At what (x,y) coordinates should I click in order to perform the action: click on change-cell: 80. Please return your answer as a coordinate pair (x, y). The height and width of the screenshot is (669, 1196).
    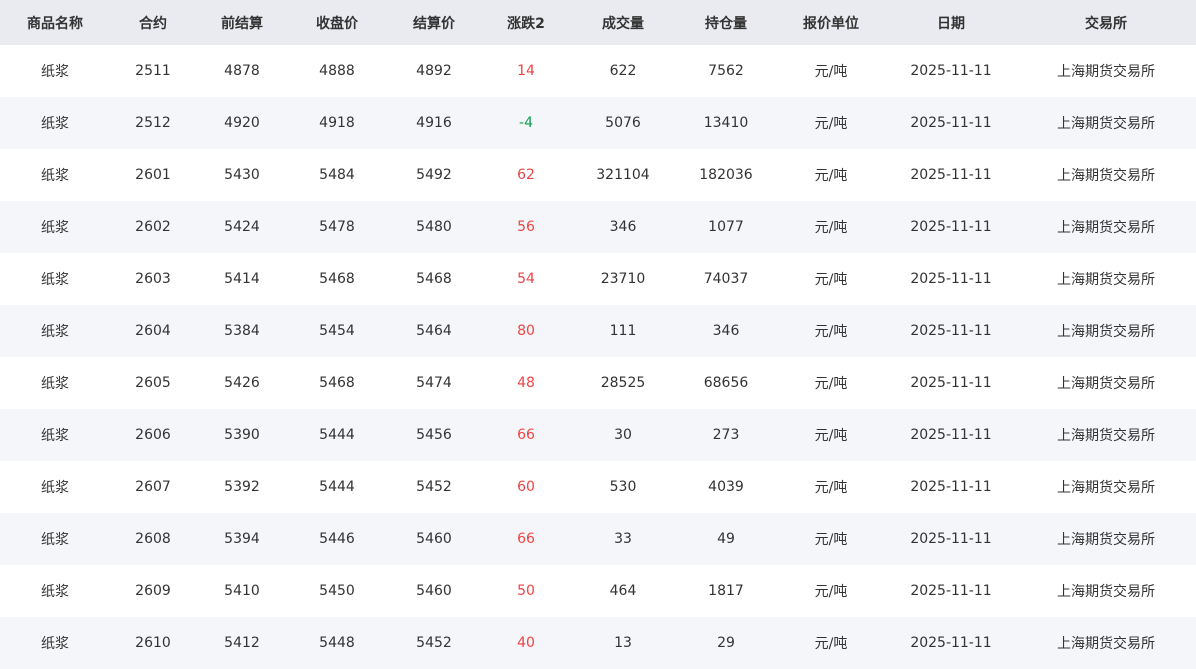
    Looking at the image, I should click on (526, 331).